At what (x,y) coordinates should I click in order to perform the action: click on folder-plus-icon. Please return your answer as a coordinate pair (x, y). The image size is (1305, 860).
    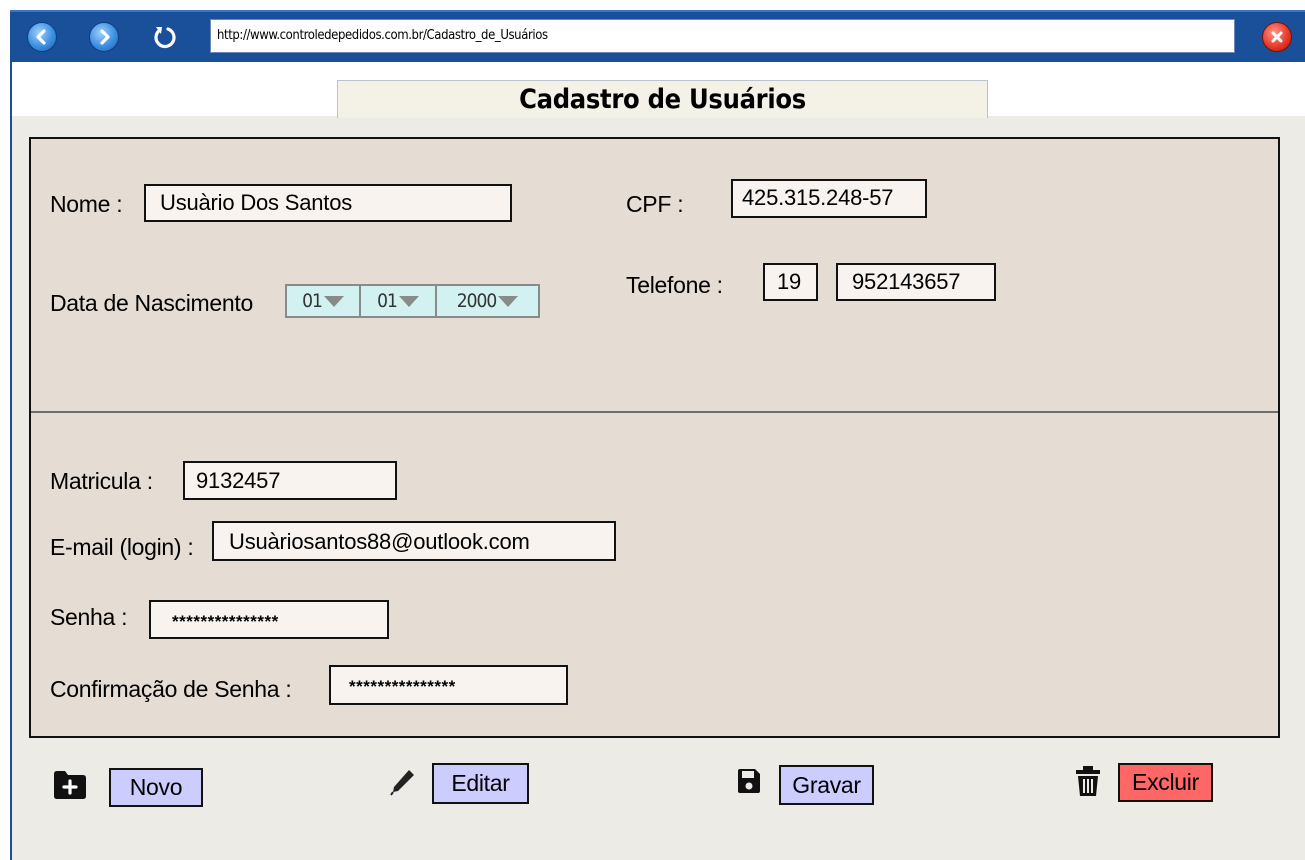
    Looking at the image, I should click on (70, 785).